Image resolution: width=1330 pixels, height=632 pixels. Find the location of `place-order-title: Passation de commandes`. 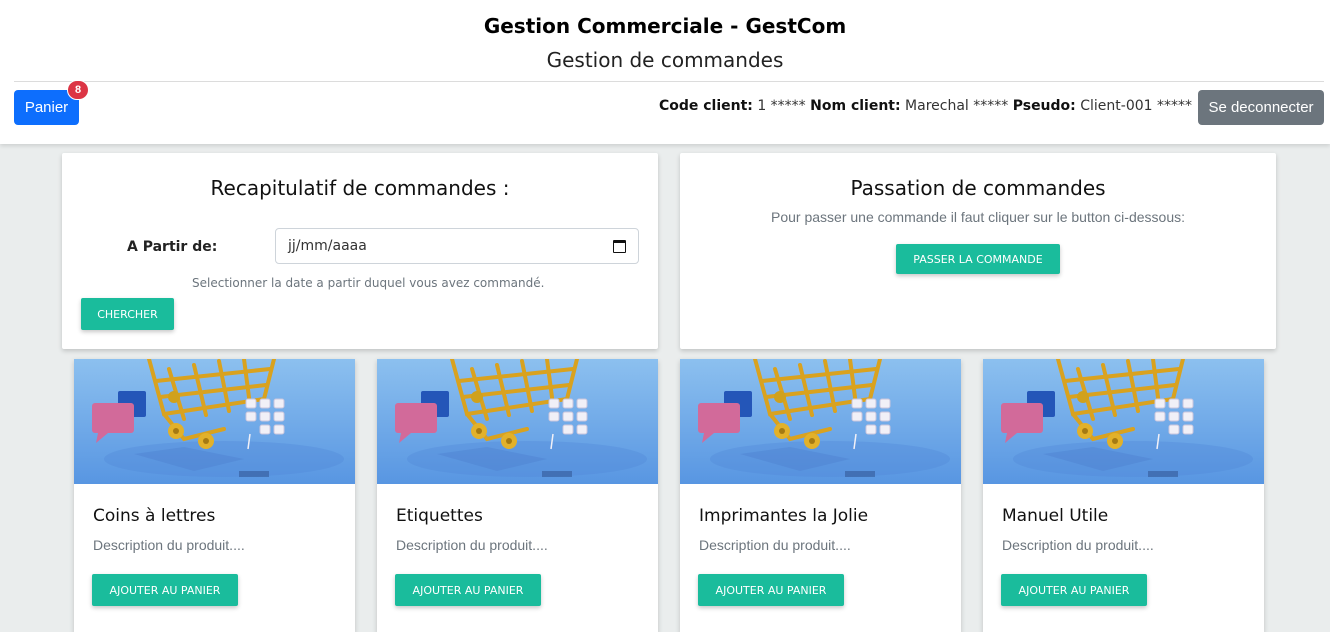

place-order-title: Passation de commandes is located at coordinates (978, 188).